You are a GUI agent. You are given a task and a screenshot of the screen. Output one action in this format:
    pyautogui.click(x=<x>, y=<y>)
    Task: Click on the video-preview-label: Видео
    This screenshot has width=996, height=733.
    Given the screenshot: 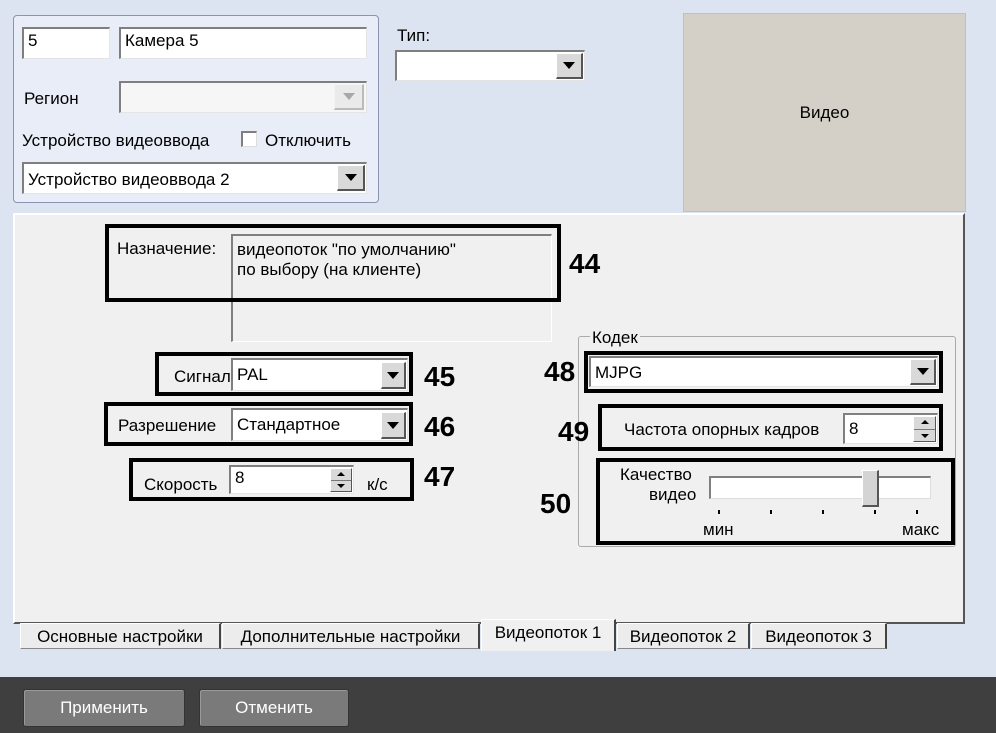 What is the action you would take?
    pyautogui.click(x=824, y=112)
    